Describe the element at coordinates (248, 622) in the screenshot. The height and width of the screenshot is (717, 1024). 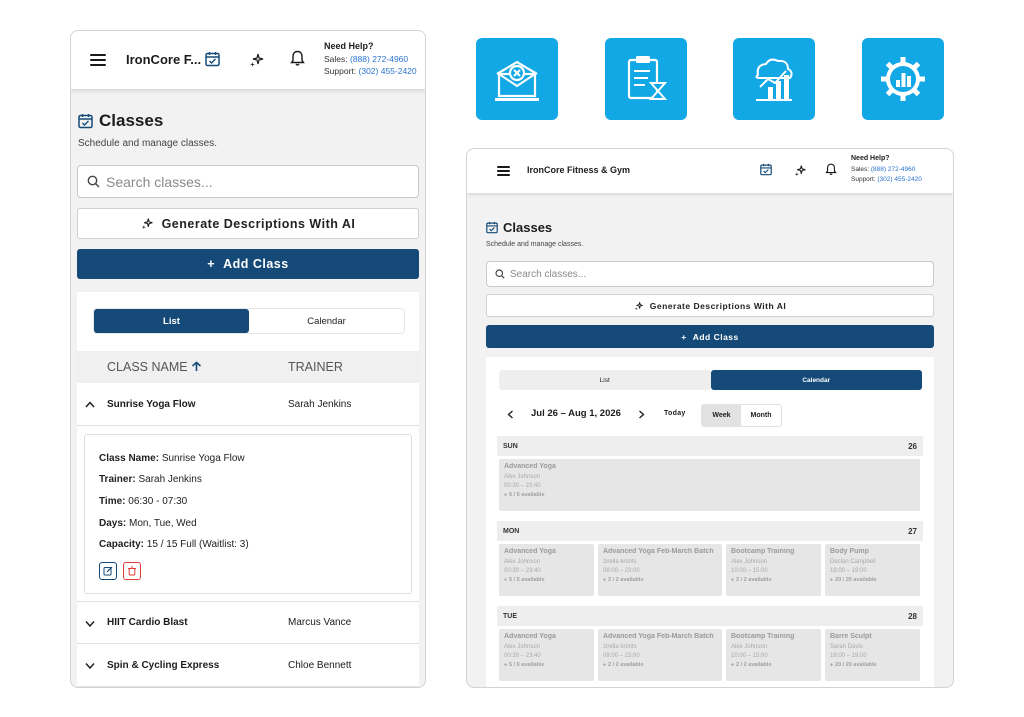
I see `table-row: HIIT Cardio Blast Marcus Vance` at that location.